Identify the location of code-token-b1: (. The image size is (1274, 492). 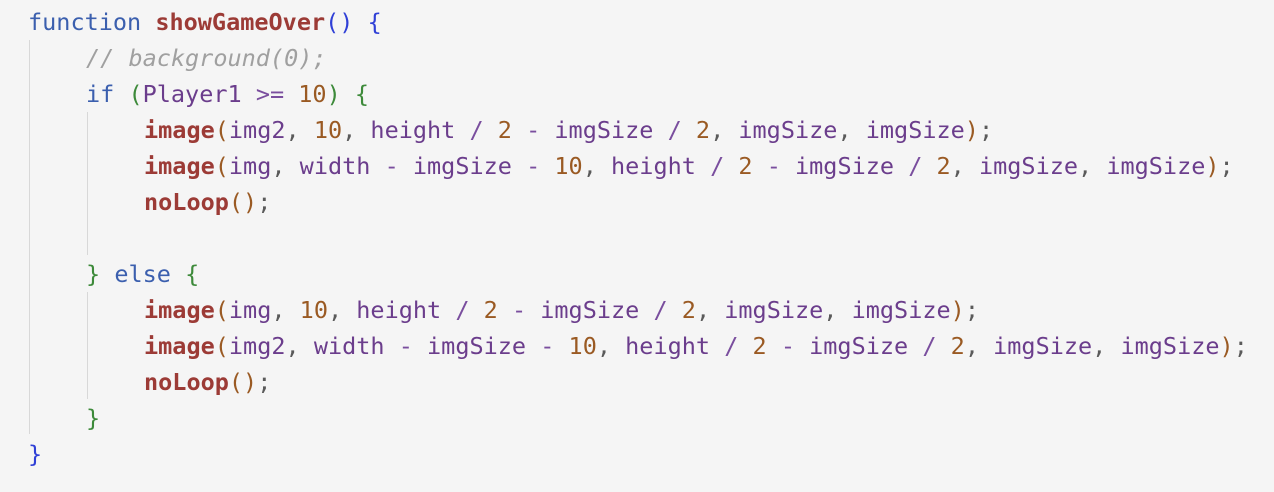
(135, 94).